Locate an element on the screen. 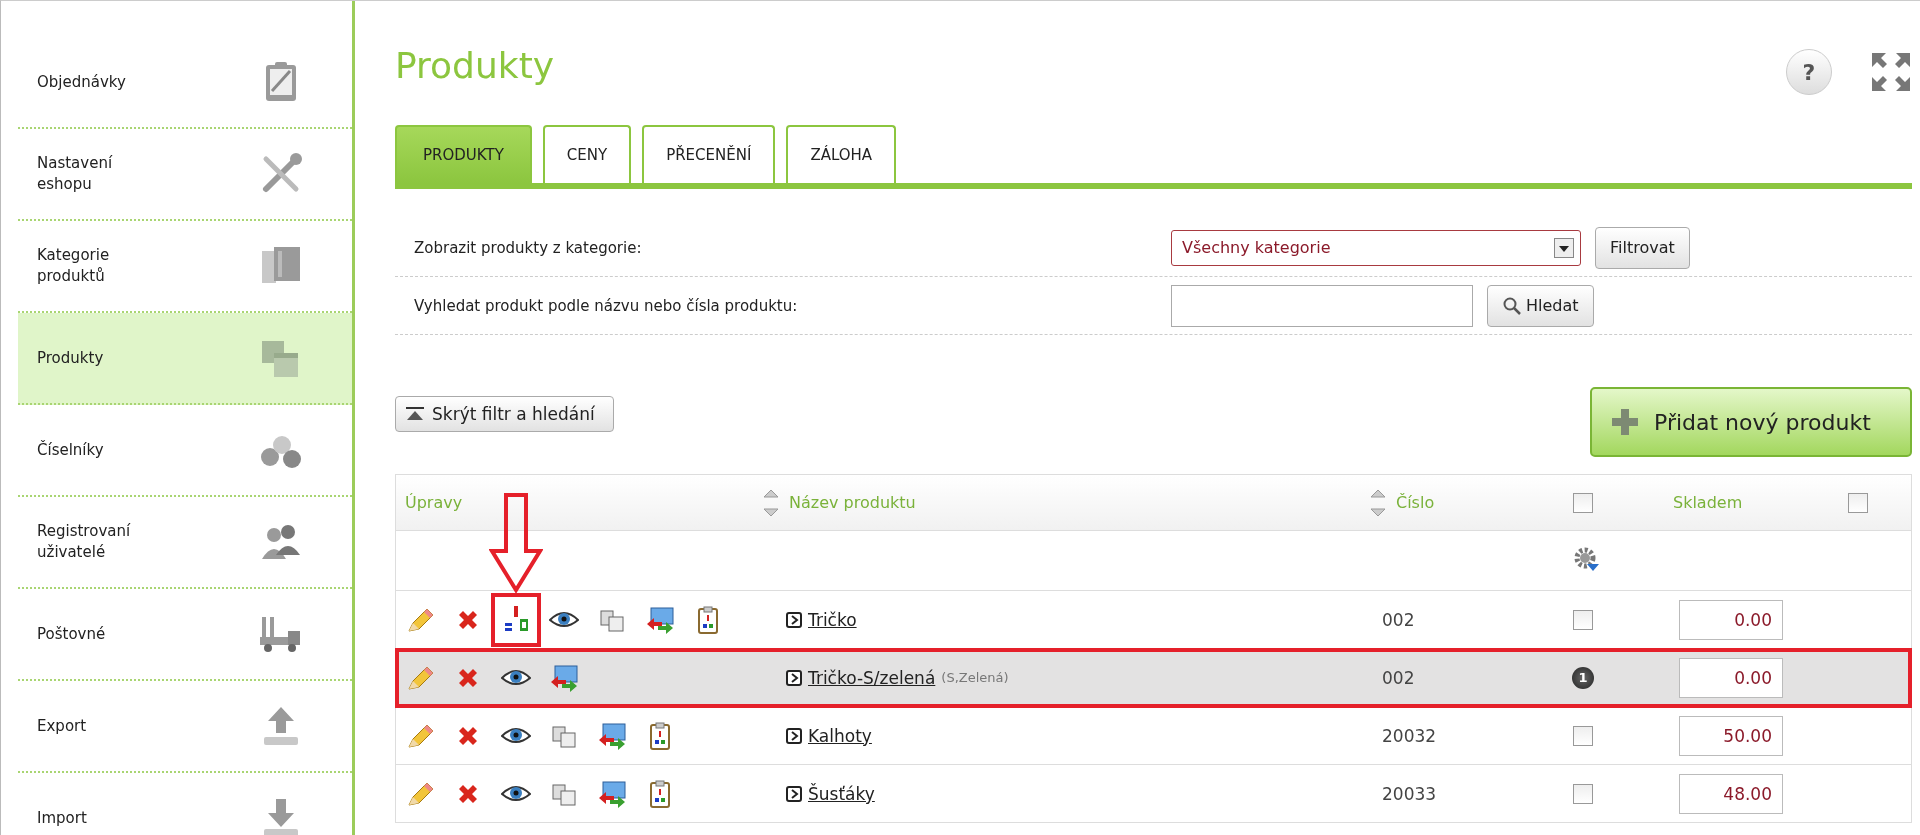  product-number: 20033 is located at coordinates (1409, 793).